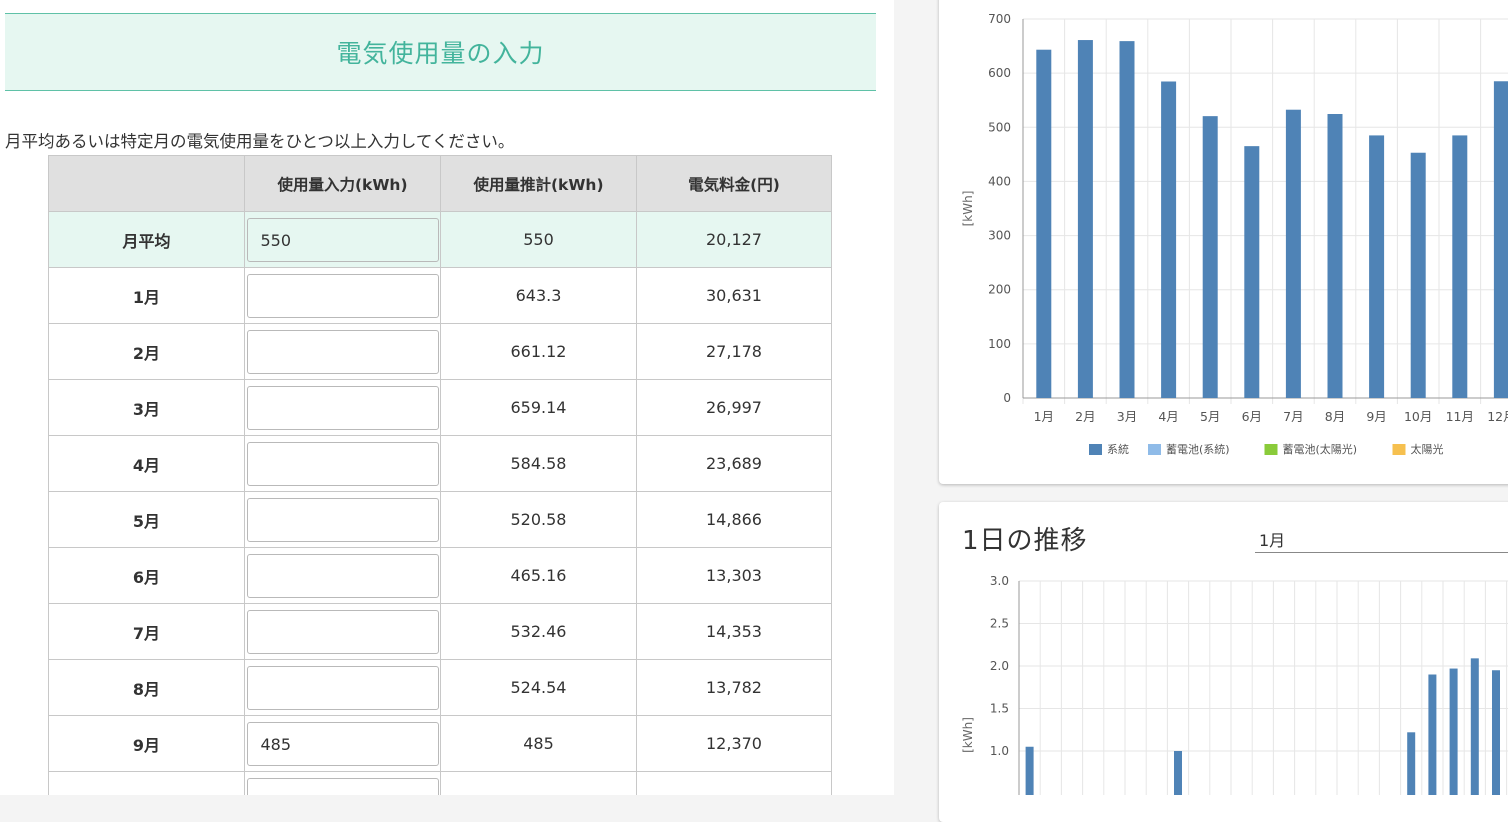 Image resolution: width=1508 pixels, height=822 pixels. Describe the element at coordinates (999, 666) in the screenshot. I see `y-tick-label: 2.0` at that location.